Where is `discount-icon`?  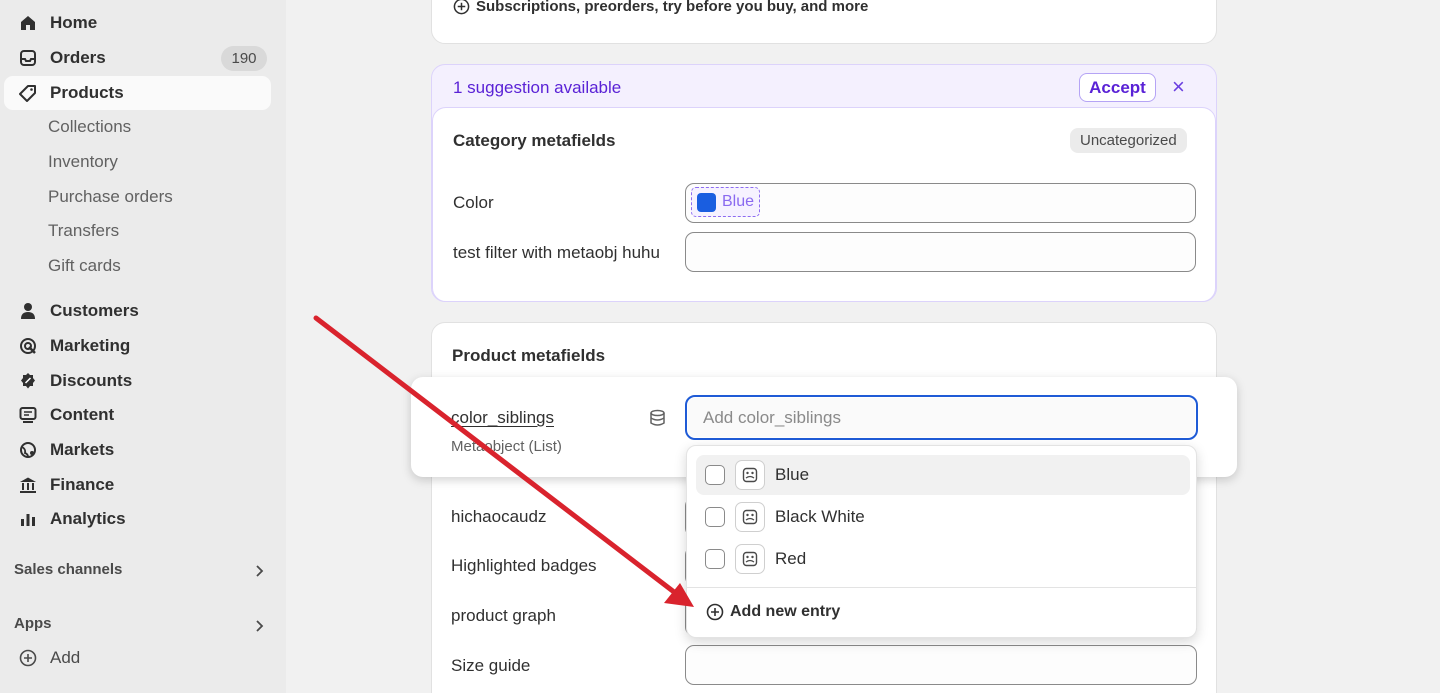
discount-icon is located at coordinates (28, 381).